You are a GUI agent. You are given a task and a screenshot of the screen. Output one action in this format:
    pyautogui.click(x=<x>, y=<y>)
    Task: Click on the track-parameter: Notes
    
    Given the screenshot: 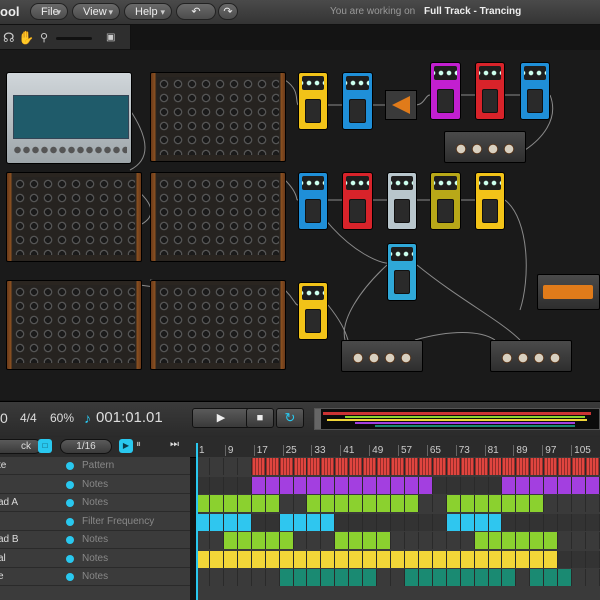 What is the action you would take?
    pyautogui.click(x=95, y=558)
    